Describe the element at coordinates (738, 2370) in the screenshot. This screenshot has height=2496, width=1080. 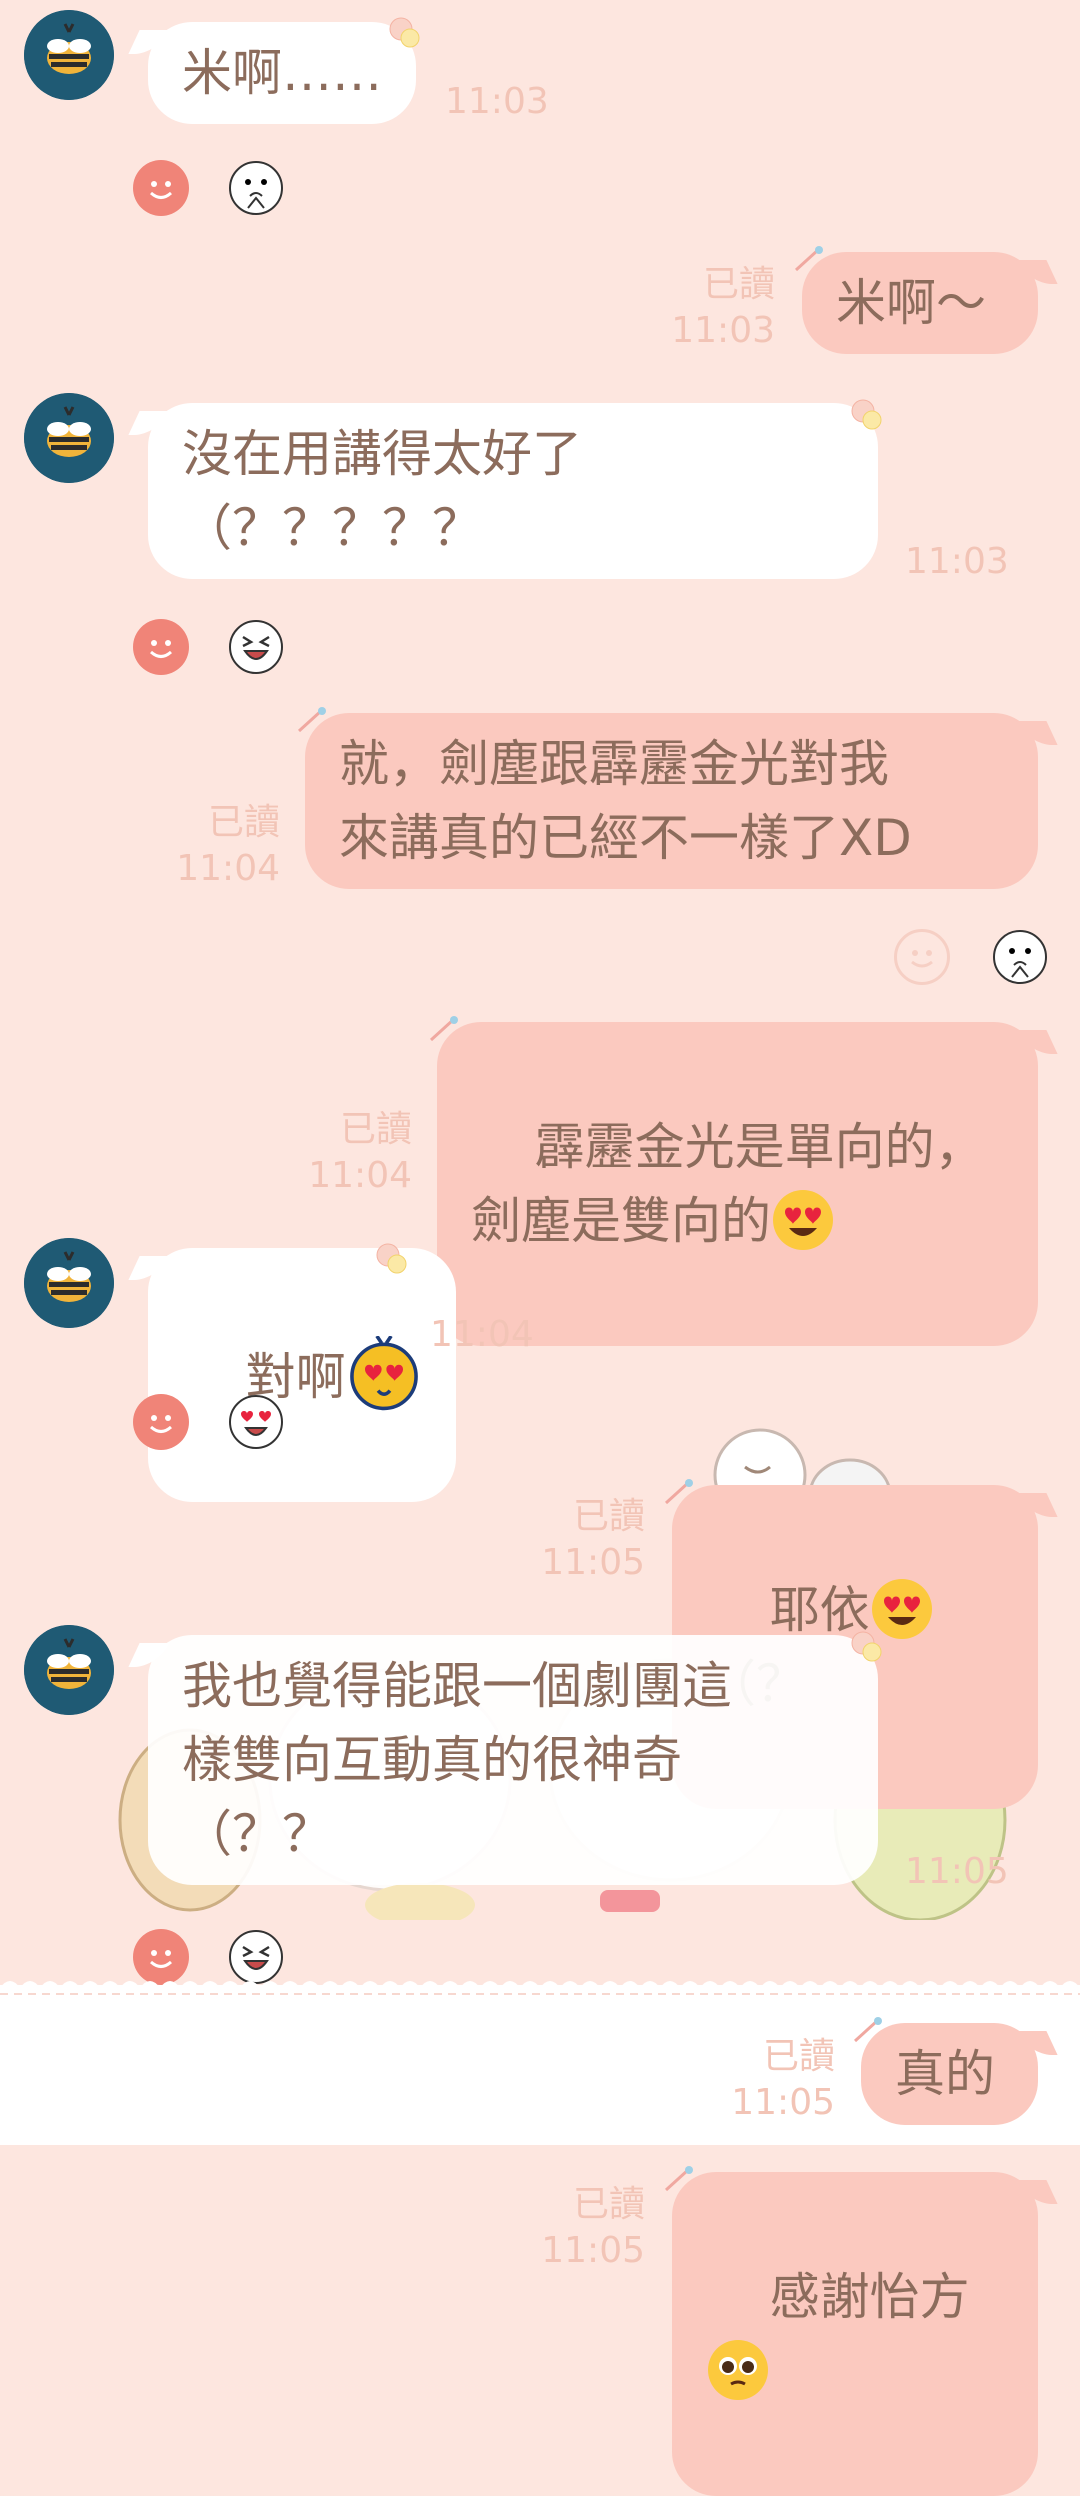
I see `pleading-face-emoji-icon` at that location.